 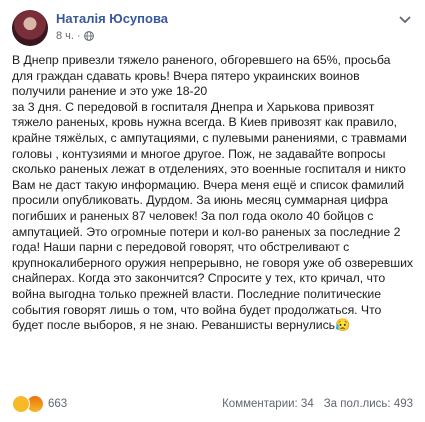 What do you see at coordinates (65, 36) in the screenshot?
I see `post-time: 8 ч.` at bounding box center [65, 36].